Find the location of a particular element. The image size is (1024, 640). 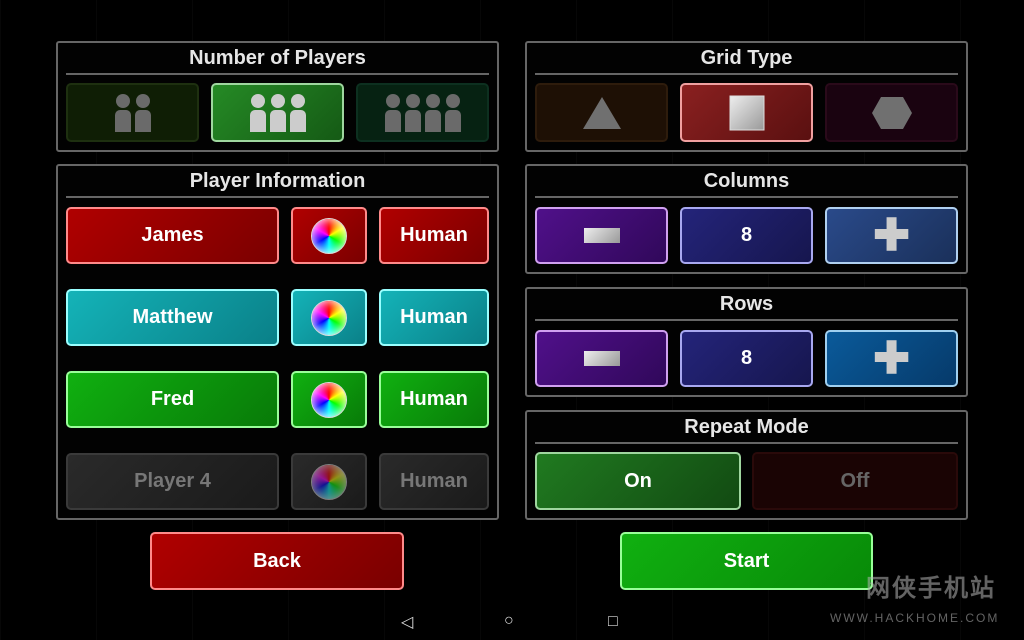

rows-value: 8 is located at coordinates (746, 358).